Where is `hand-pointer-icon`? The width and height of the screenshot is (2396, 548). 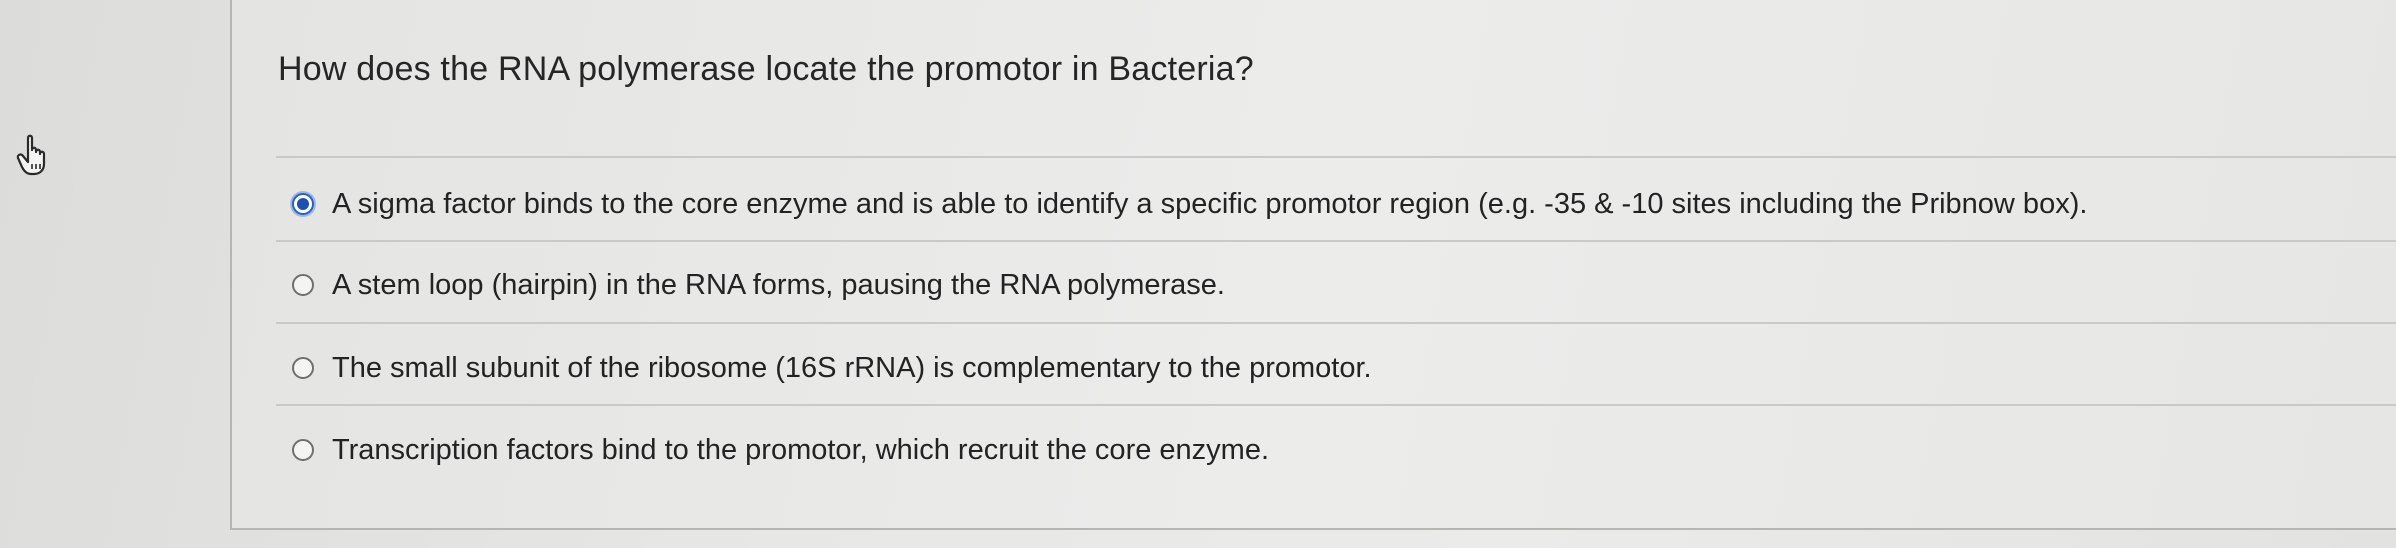
hand-pointer-icon is located at coordinates (31, 155).